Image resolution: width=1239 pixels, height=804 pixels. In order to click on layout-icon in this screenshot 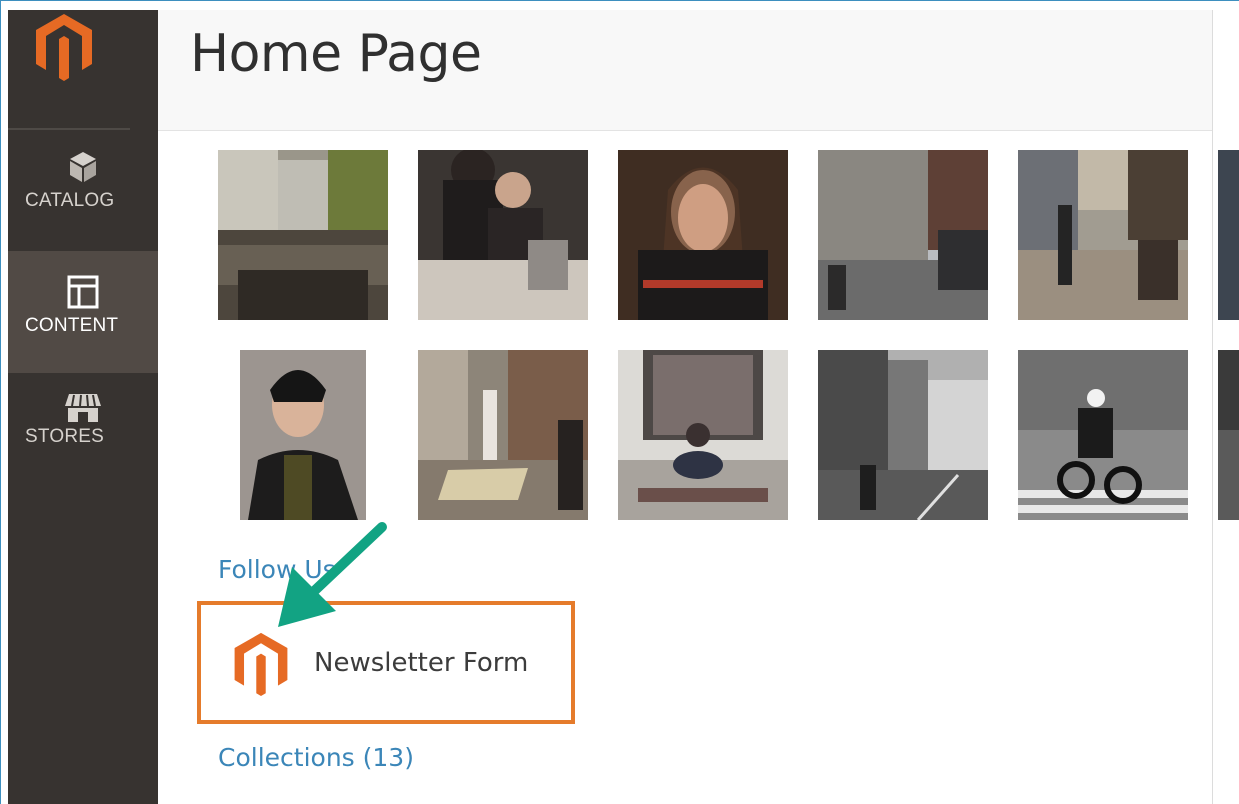, I will do `click(83, 292)`.